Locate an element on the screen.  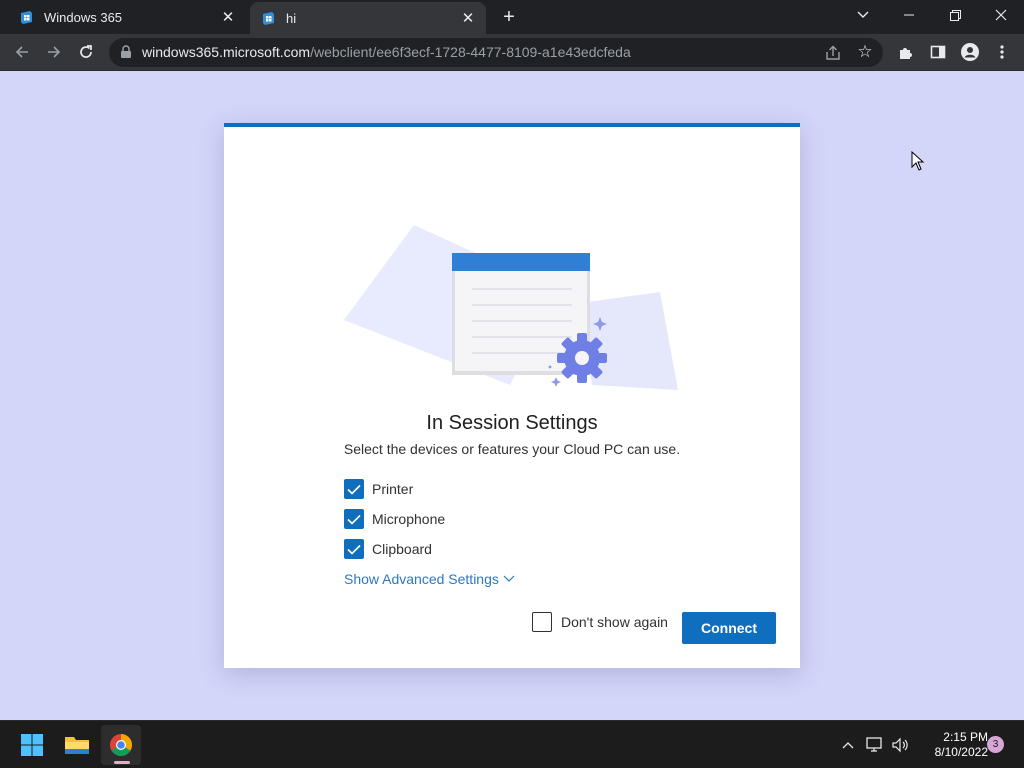
option-label: Microphone is located at coordinates (409, 519).